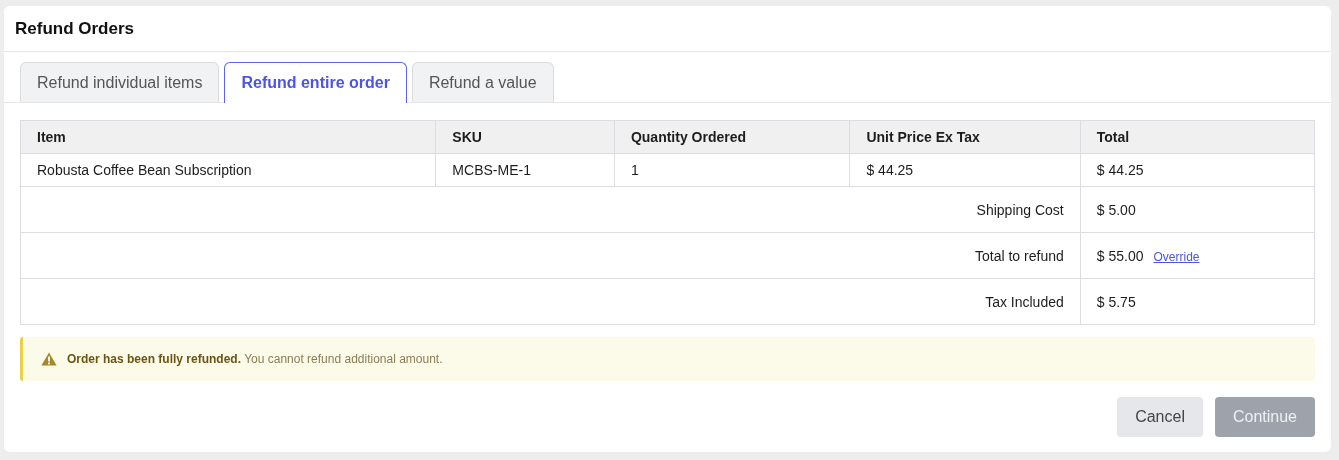 The width and height of the screenshot is (1339, 460). What do you see at coordinates (1197, 137) in the screenshot?
I see `column-header: Total` at bounding box center [1197, 137].